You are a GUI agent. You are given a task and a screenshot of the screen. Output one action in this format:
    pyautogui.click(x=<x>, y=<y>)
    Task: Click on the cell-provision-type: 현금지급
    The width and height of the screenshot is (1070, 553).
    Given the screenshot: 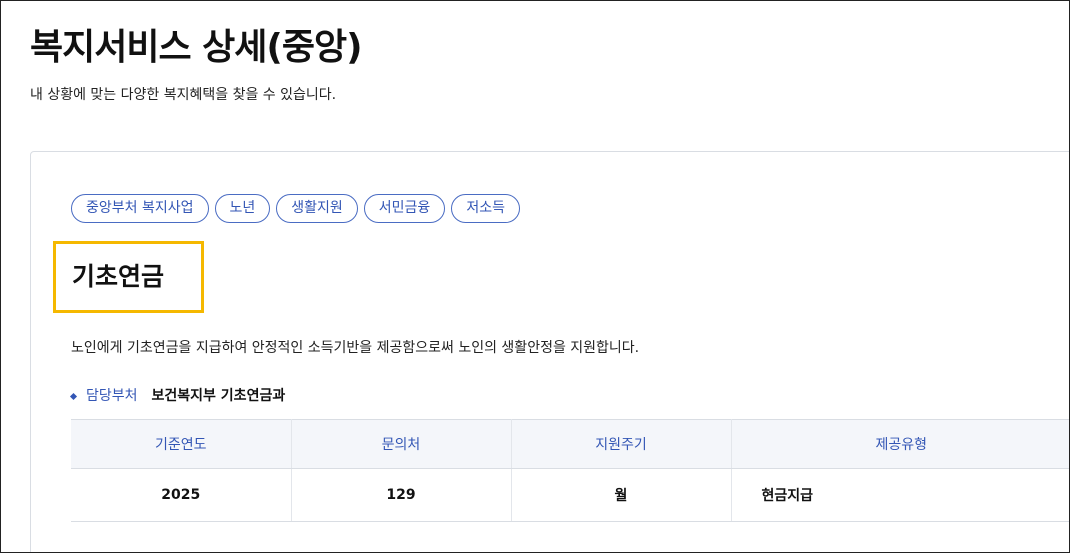 What is the action you would take?
    pyautogui.click(x=900, y=495)
    